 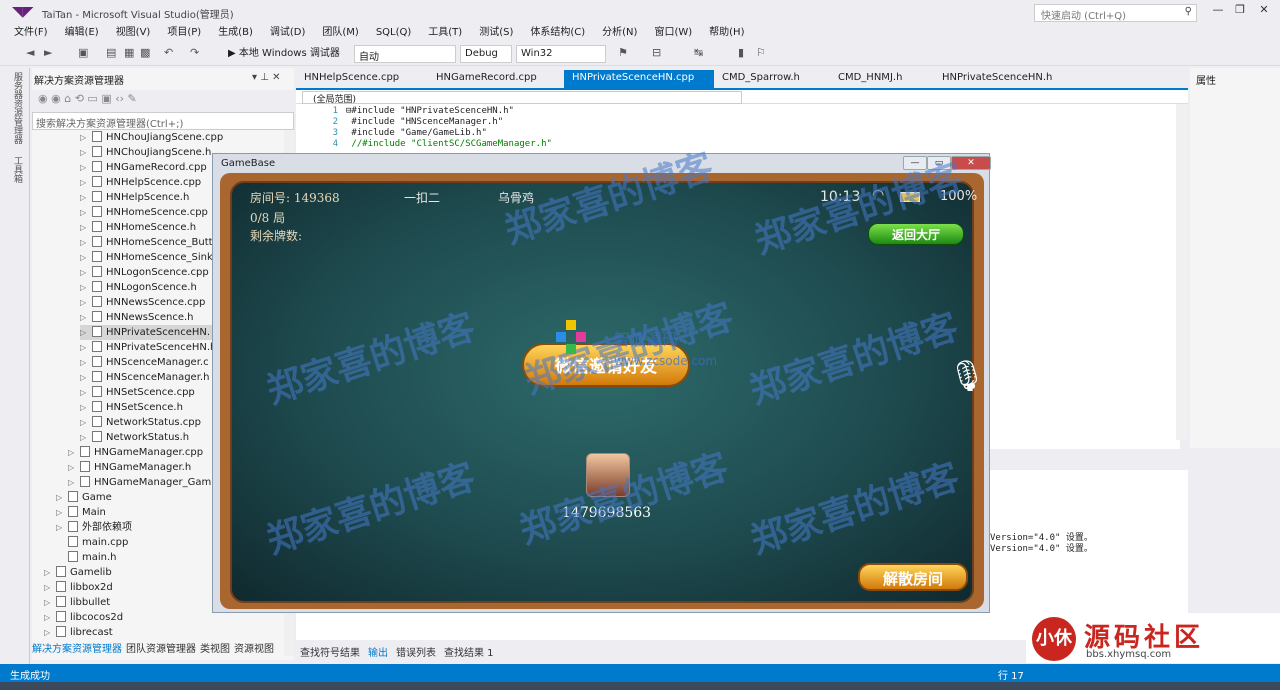 I want to click on maximize-button: ❐, so click(x=1240, y=11).